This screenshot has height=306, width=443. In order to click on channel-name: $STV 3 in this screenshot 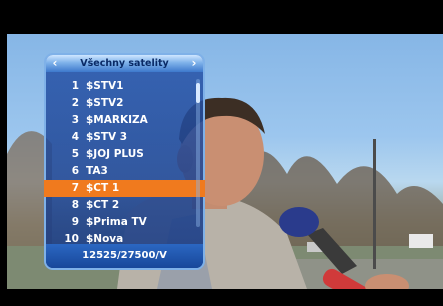, I will do `click(107, 137)`.